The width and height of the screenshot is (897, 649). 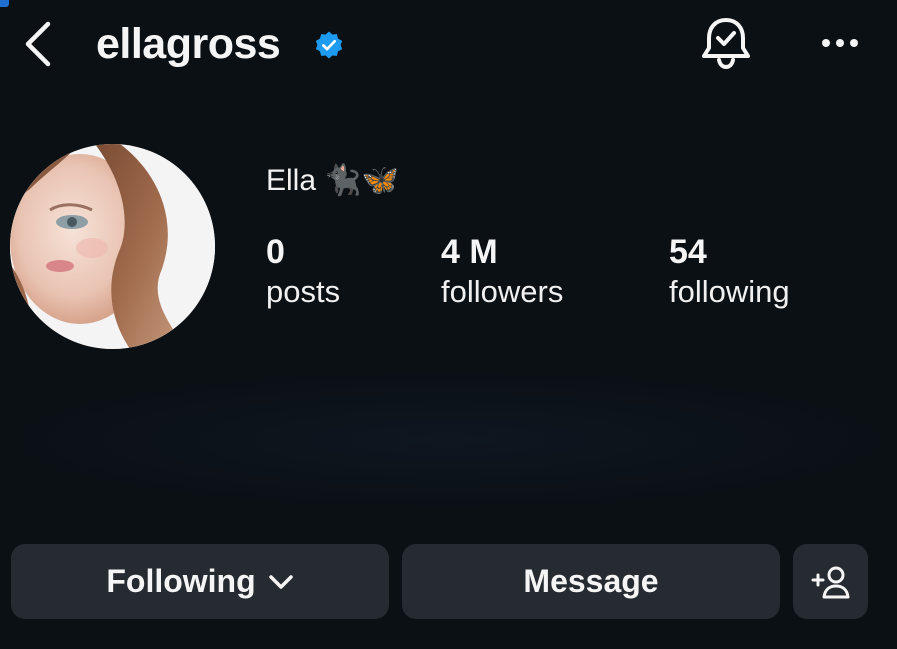 I want to click on profile-username: ellagross, so click(x=188, y=44).